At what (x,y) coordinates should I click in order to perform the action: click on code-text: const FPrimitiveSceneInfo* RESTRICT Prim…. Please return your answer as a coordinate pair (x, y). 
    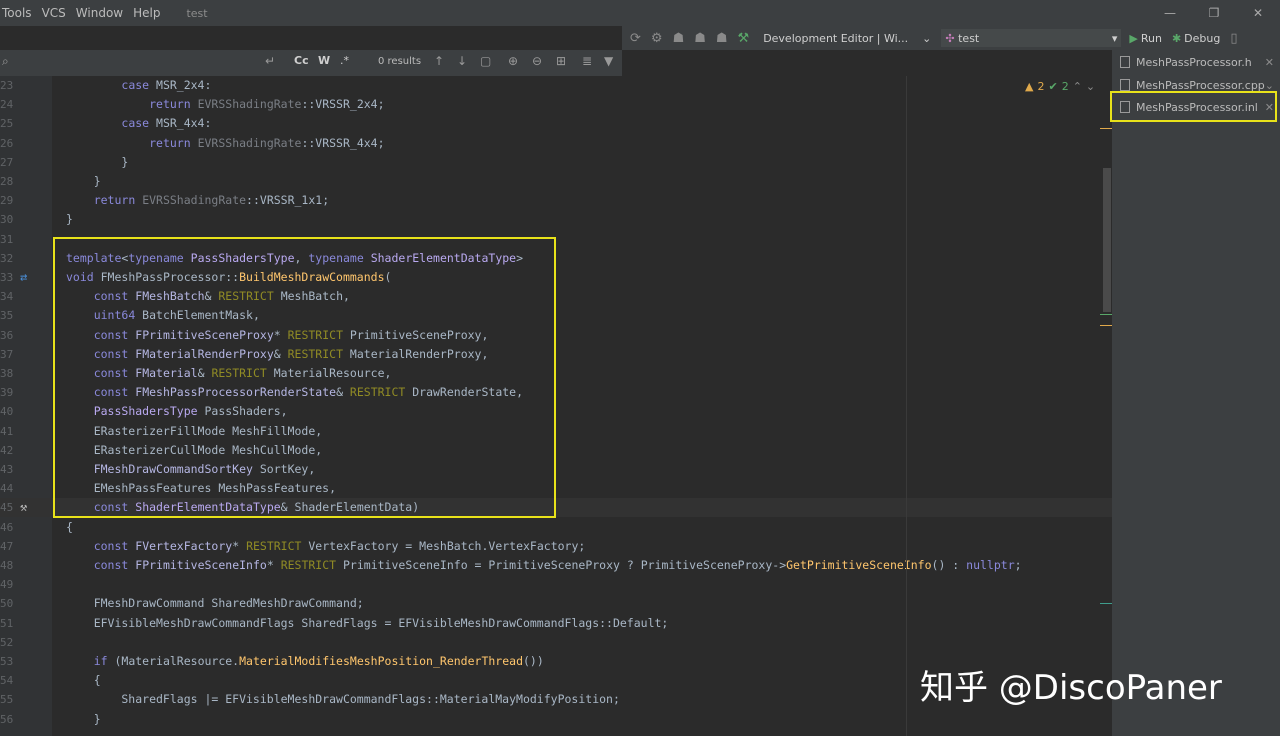
    Looking at the image, I should click on (557, 565).